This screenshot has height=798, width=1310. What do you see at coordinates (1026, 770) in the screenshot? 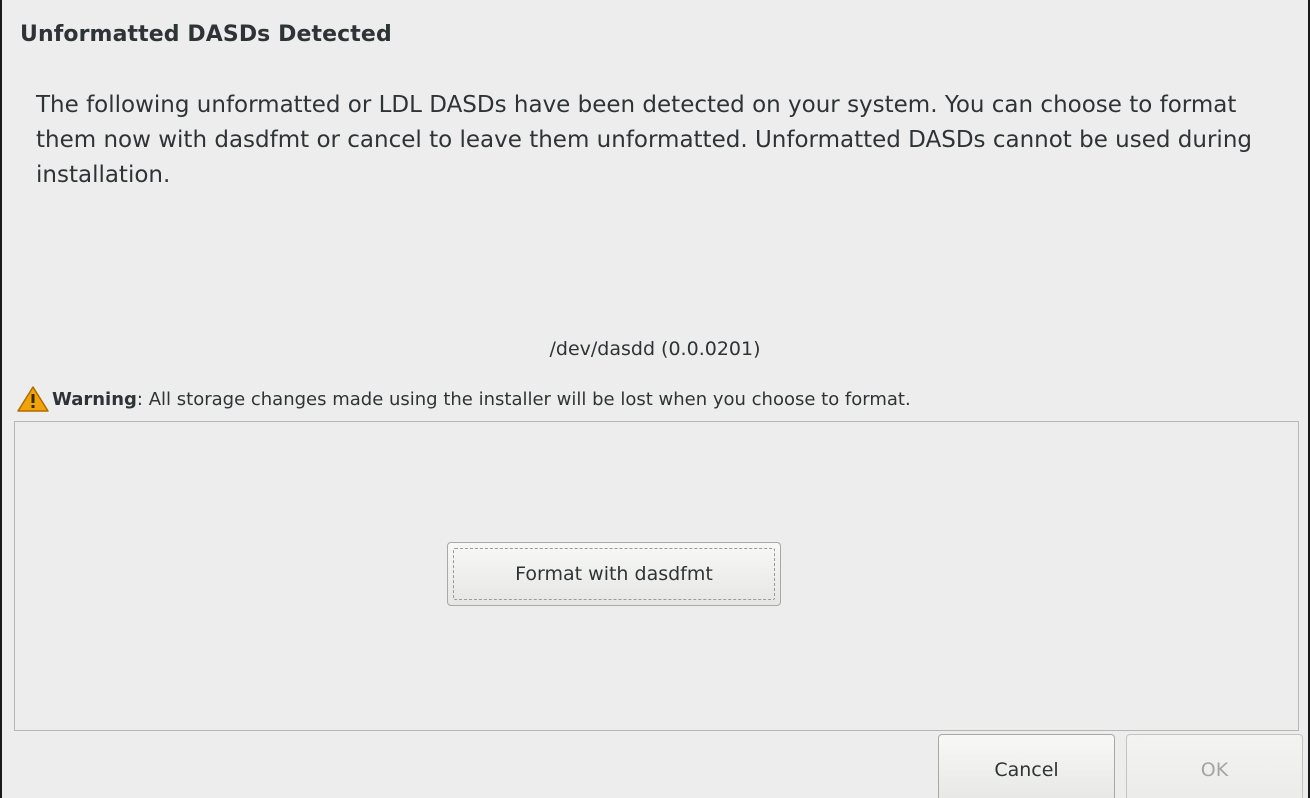
I see `cancel-button-label: Cancel` at bounding box center [1026, 770].